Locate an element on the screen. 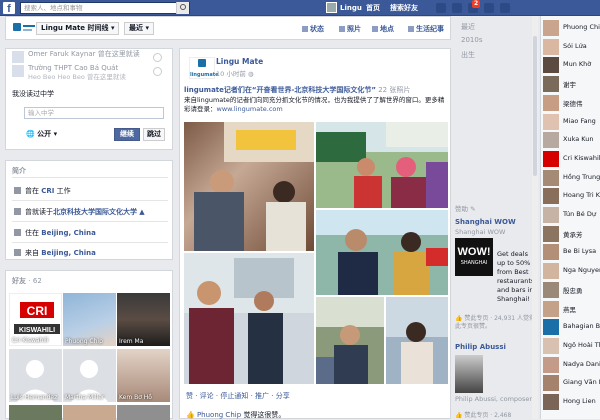 The width and height of the screenshot is (600, 420). contact-name: Be Bi Lysa is located at coordinates (580, 251).